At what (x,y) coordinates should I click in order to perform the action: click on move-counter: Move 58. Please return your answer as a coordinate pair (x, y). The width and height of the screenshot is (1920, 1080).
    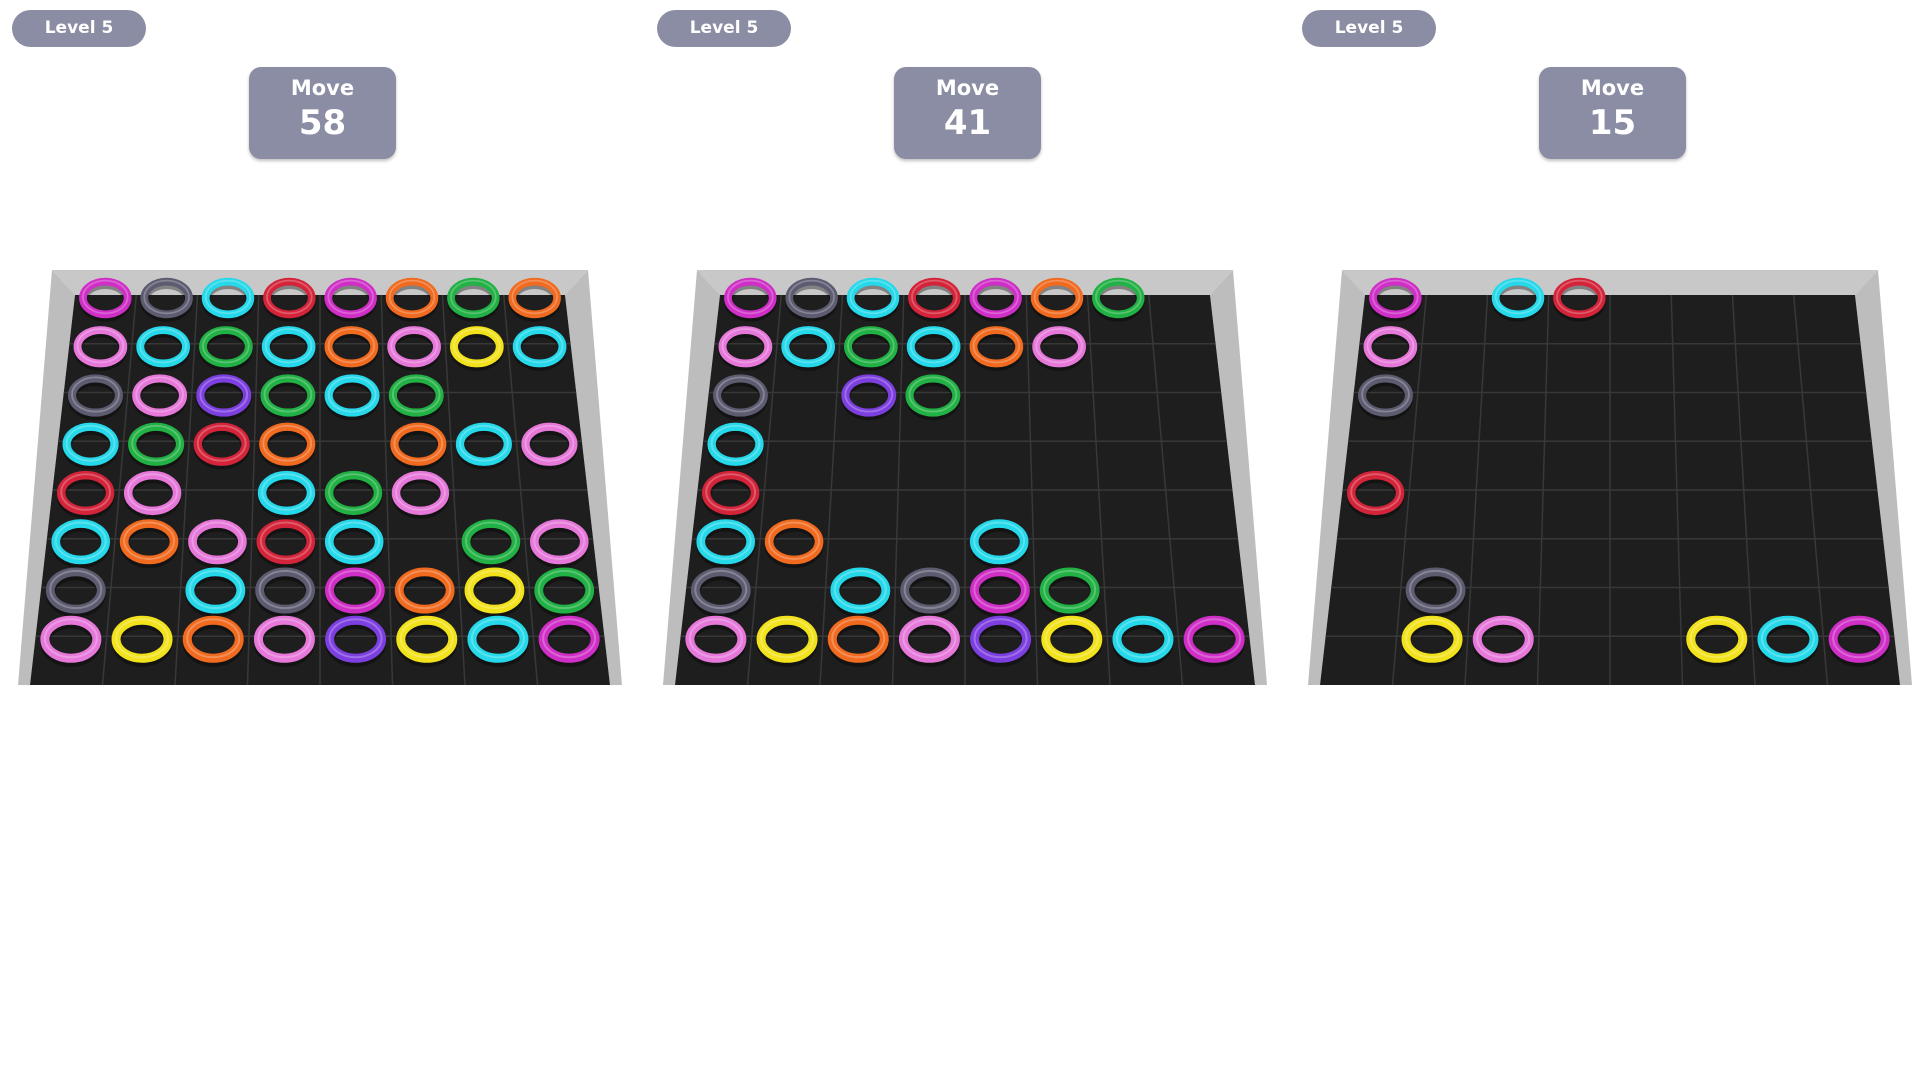
    Looking at the image, I should click on (322, 113).